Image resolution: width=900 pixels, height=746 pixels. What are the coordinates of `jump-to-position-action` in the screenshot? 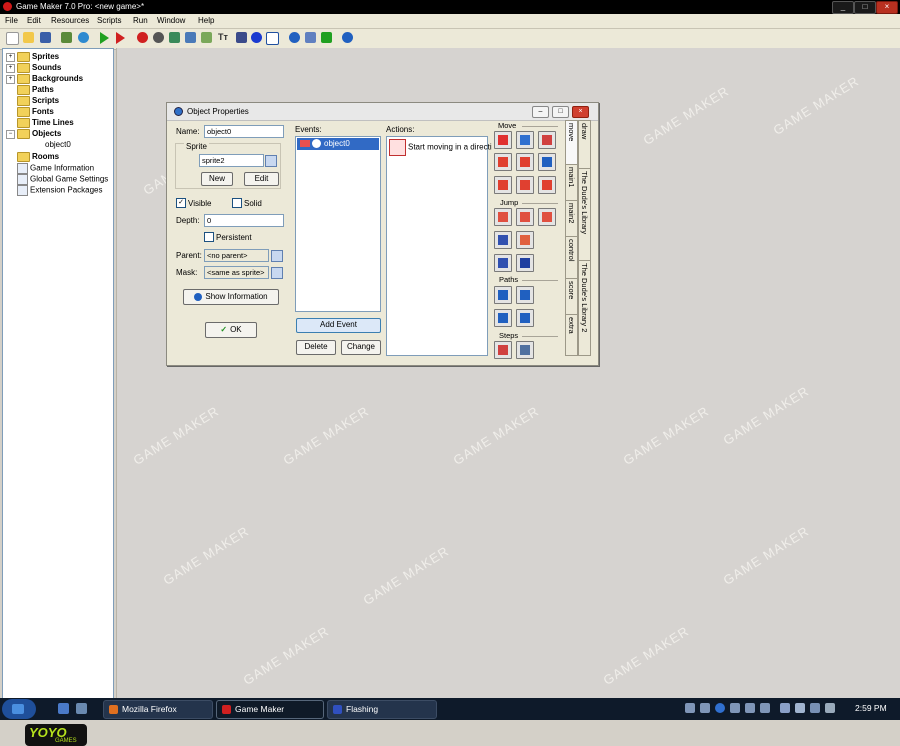 It's located at (503, 217).